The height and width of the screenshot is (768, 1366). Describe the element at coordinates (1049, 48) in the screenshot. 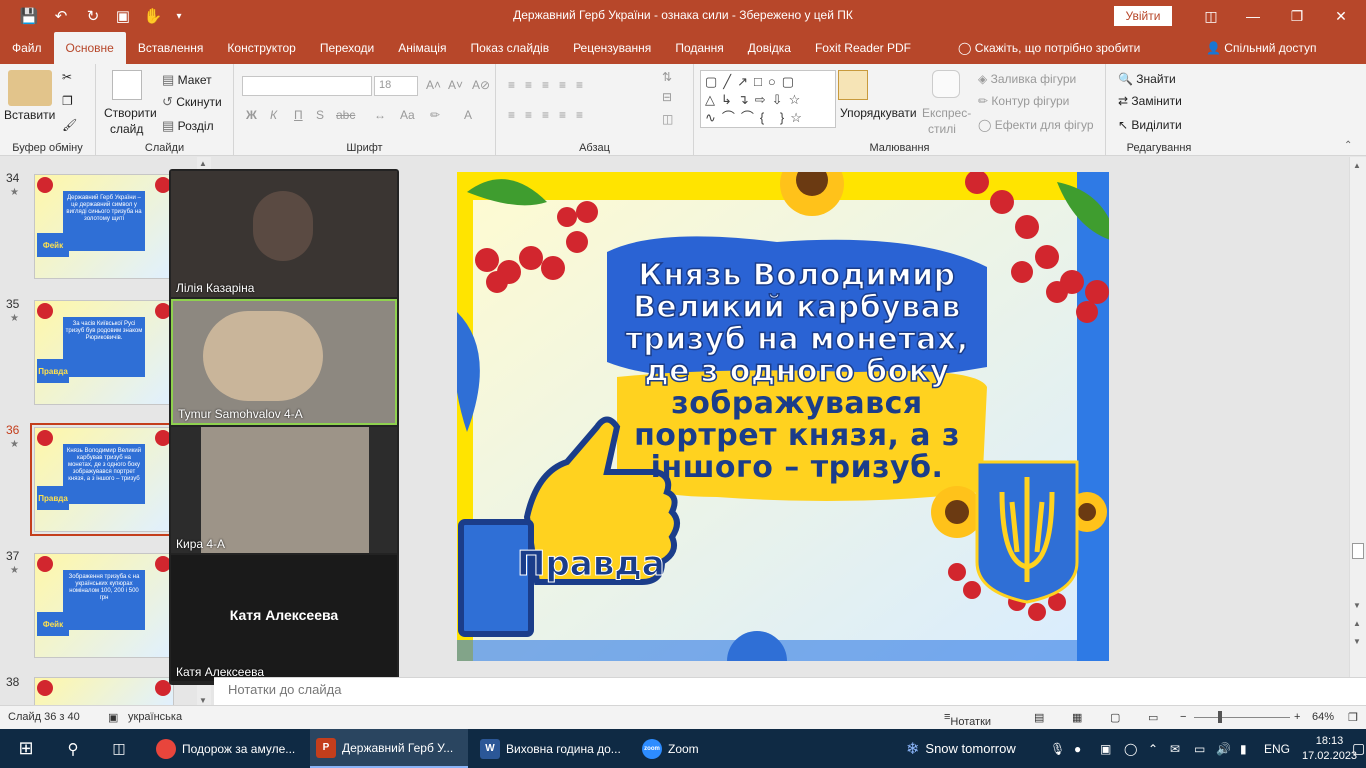

I see `tell-me-box: ◯ Скажіть, що потрібно зробити` at that location.